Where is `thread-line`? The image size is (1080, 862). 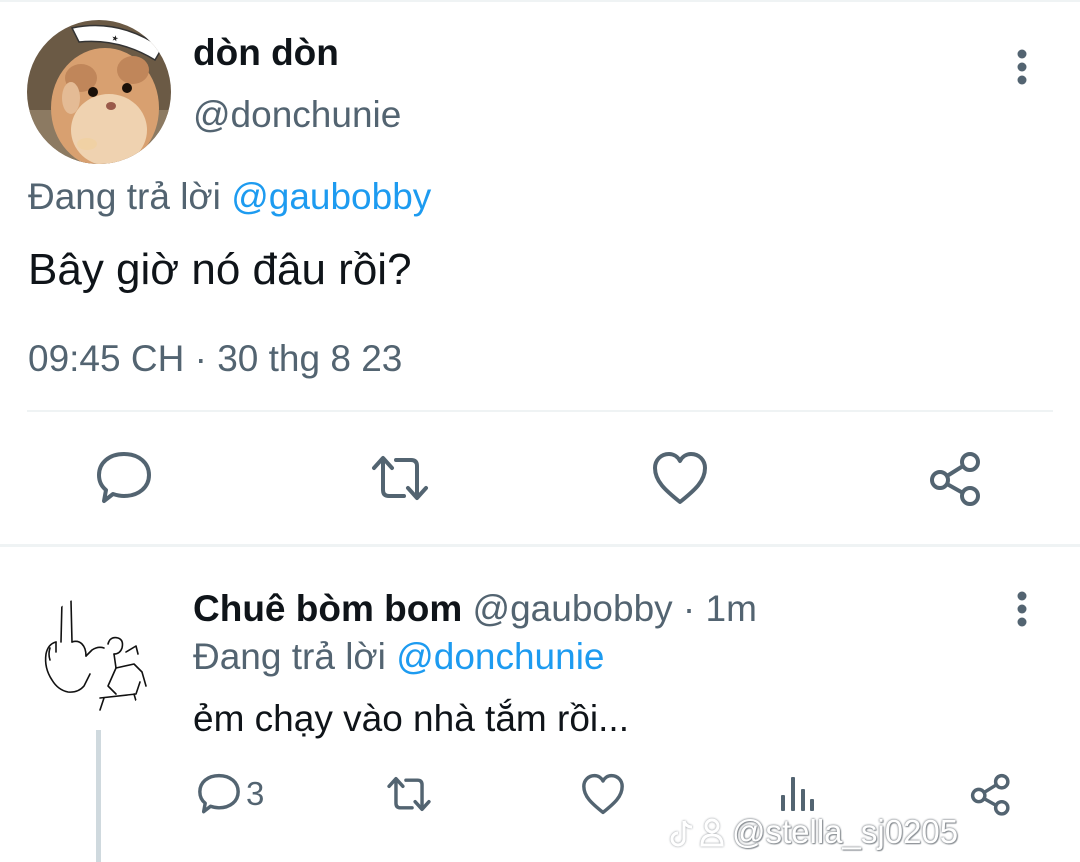
thread-line is located at coordinates (98, 796).